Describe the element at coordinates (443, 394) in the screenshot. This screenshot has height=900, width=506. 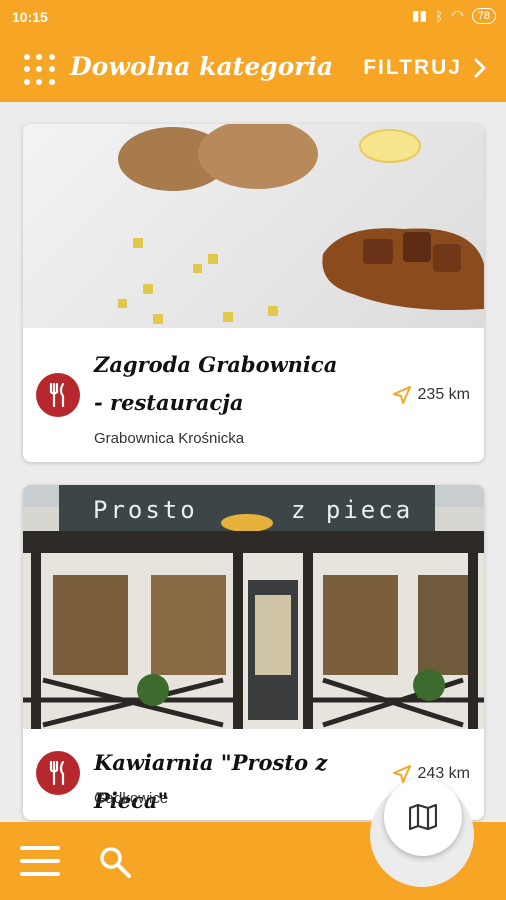
I see `distance-value: 235 km` at that location.